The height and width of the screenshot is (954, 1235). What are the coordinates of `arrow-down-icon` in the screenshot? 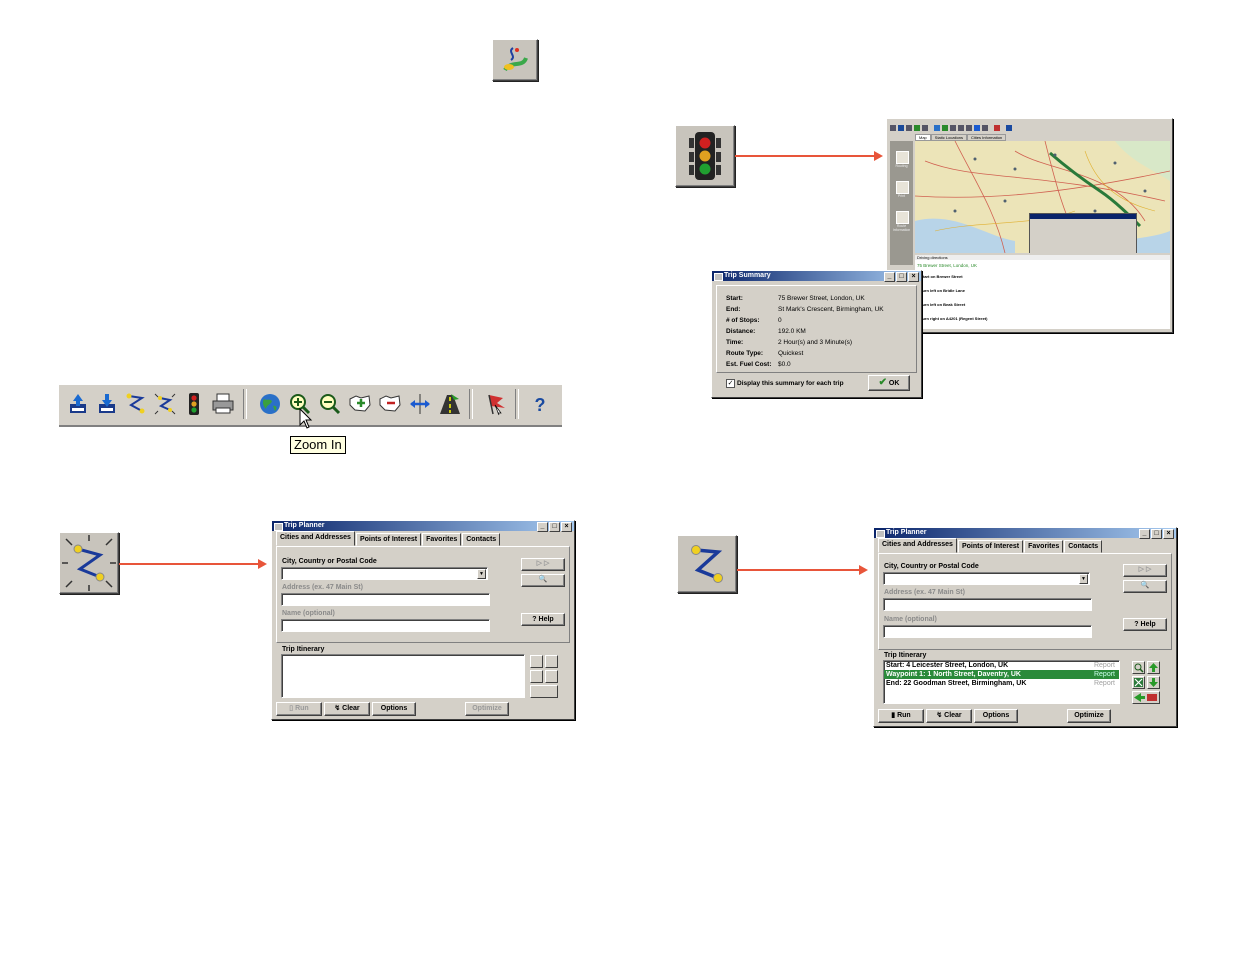 It's located at (1153, 682).